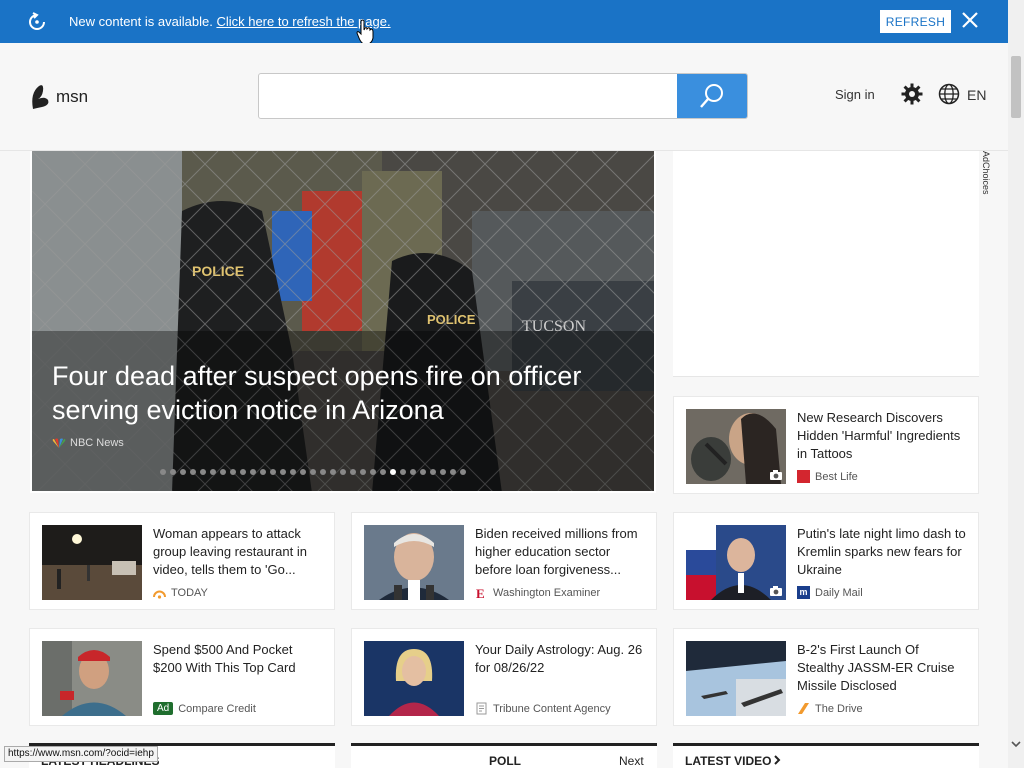  I want to click on poll-next-link: Next, so click(631, 761).